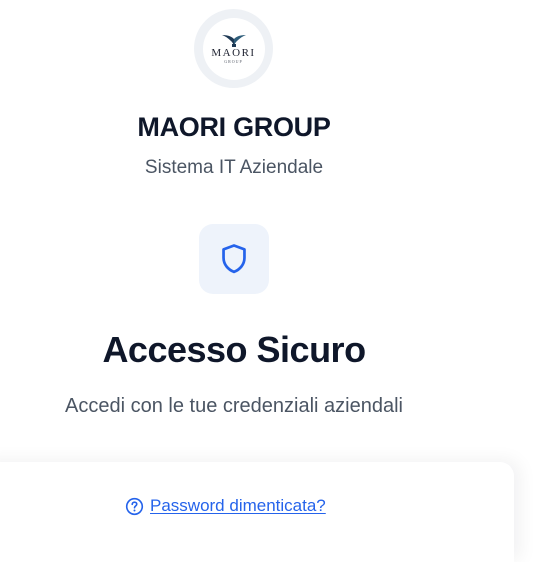  I want to click on whale-tail-icon, so click(233, 41).